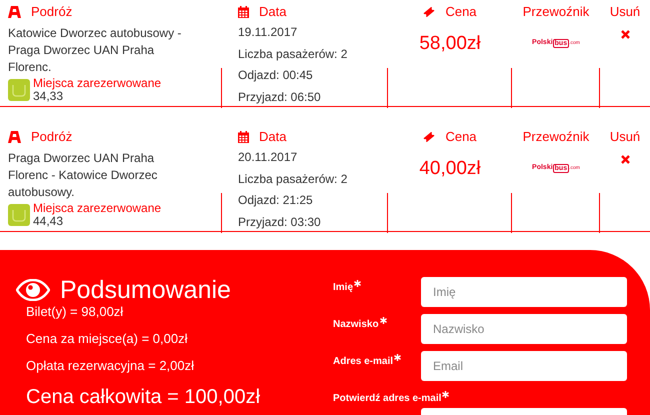  What do you see at coordinates (75, 311) in the screenshot?
I see `summary-line: Bilet(y) = 98,00zł` at bounding box center [75, 311].